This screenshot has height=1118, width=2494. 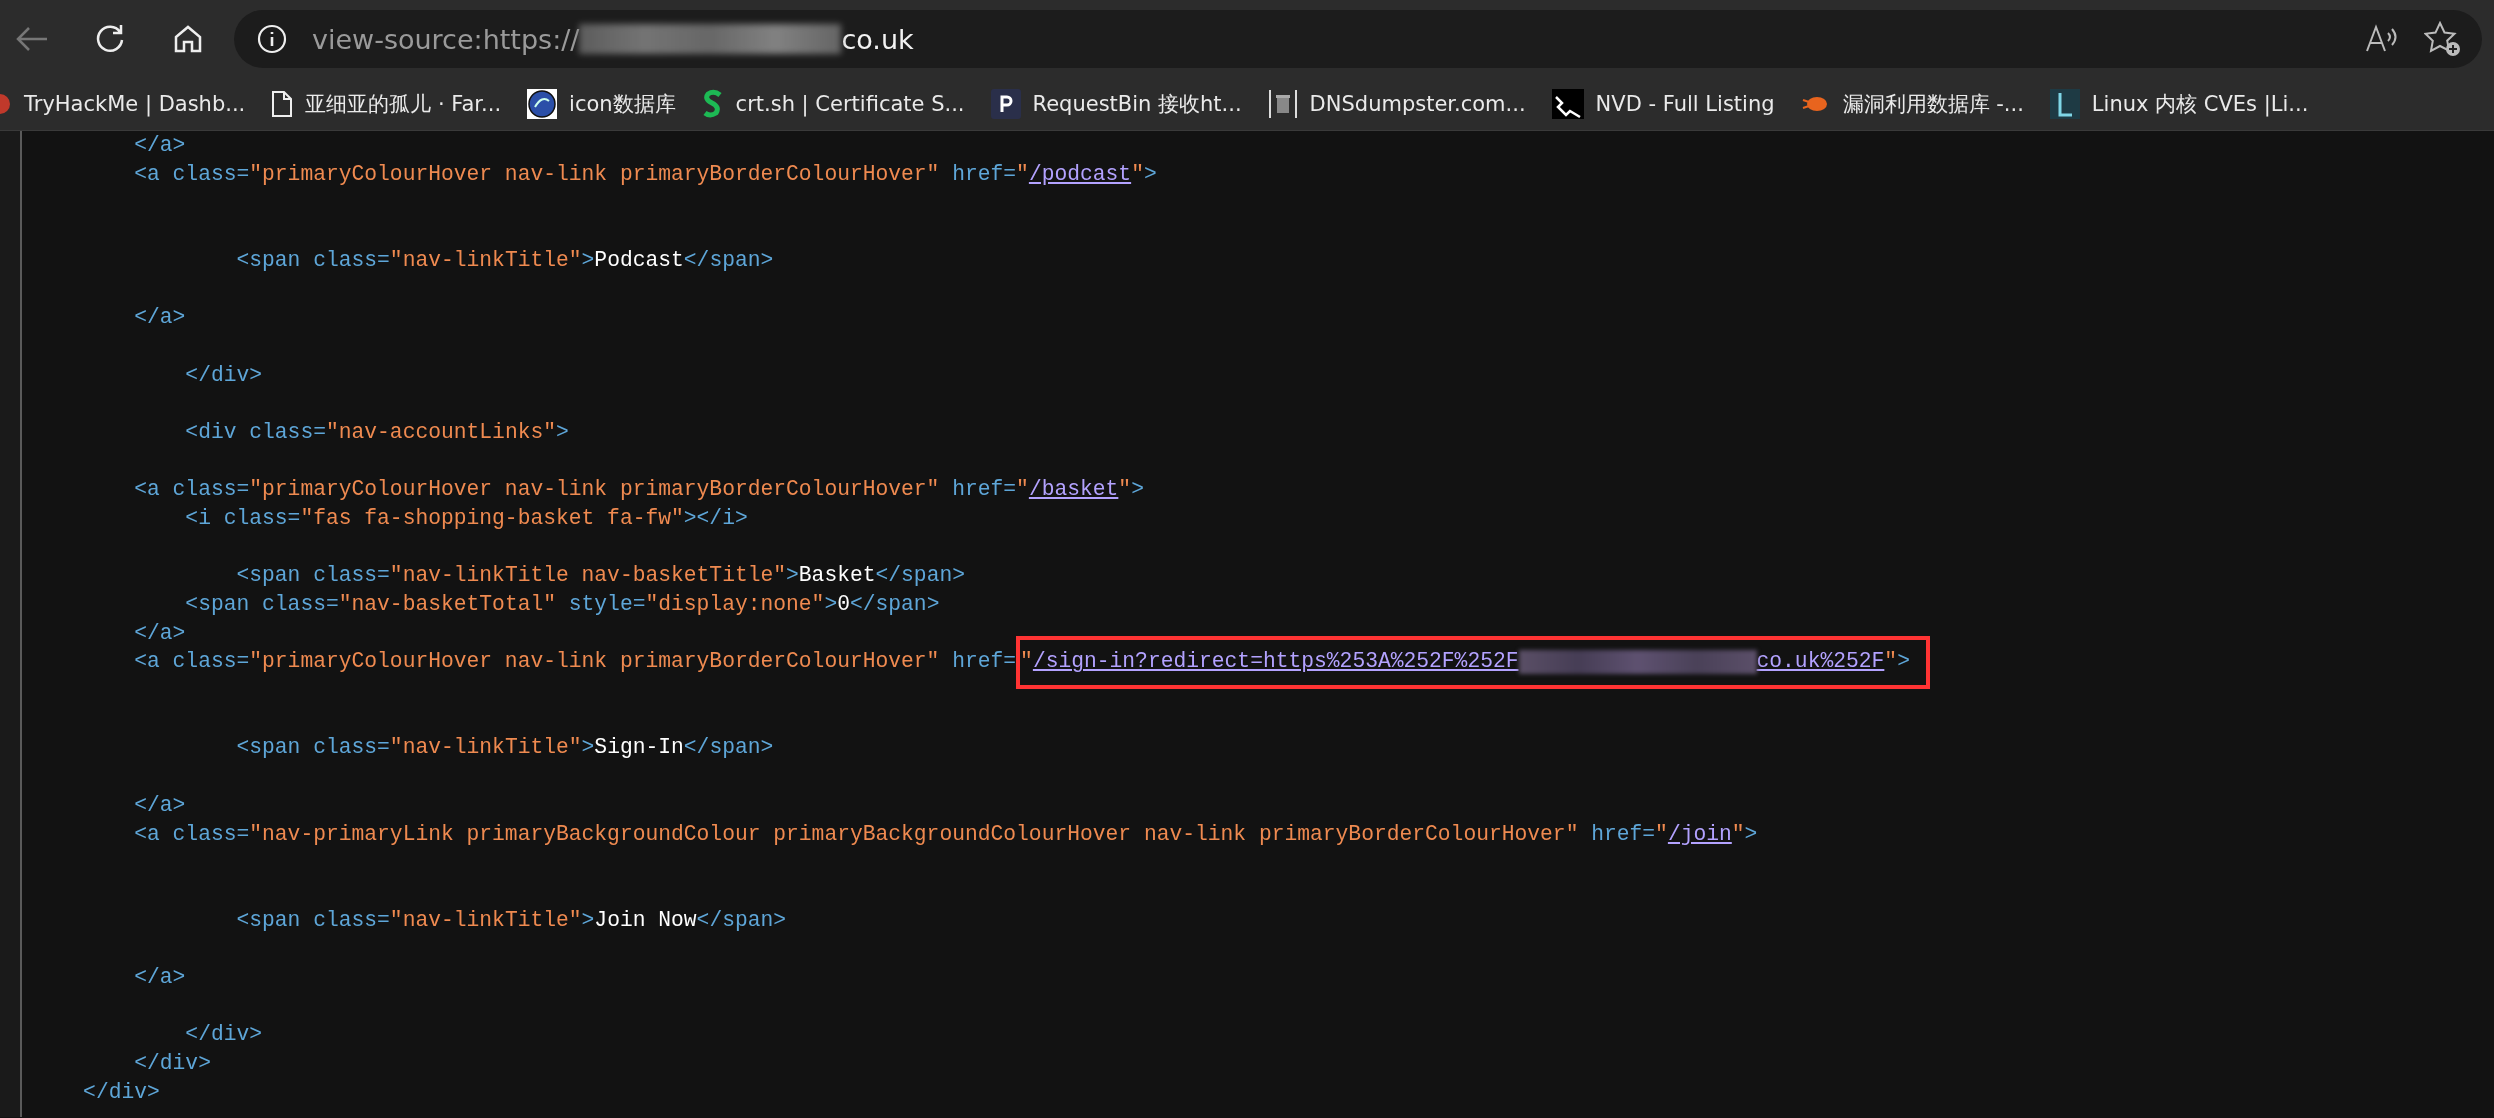 What do you see at coordinates (1282, 104) in the screenshot?
I see `trash-icon` at bounding box center [1282, 104].